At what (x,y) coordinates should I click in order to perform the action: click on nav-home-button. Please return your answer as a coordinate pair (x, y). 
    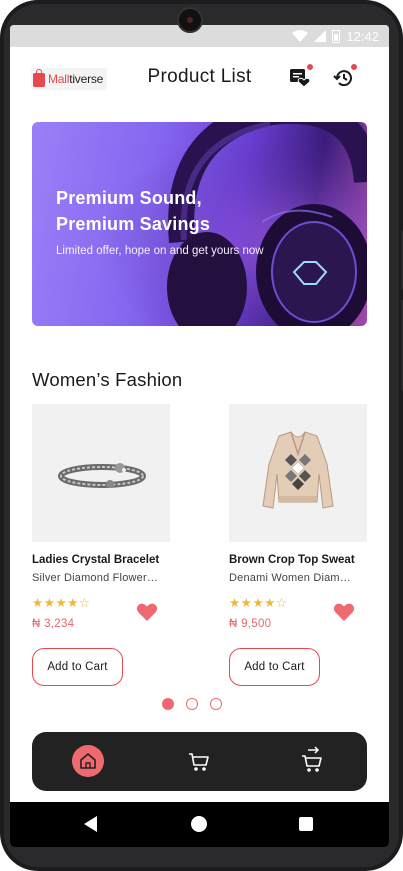
    Looking at the image, I should click on (88, 761).